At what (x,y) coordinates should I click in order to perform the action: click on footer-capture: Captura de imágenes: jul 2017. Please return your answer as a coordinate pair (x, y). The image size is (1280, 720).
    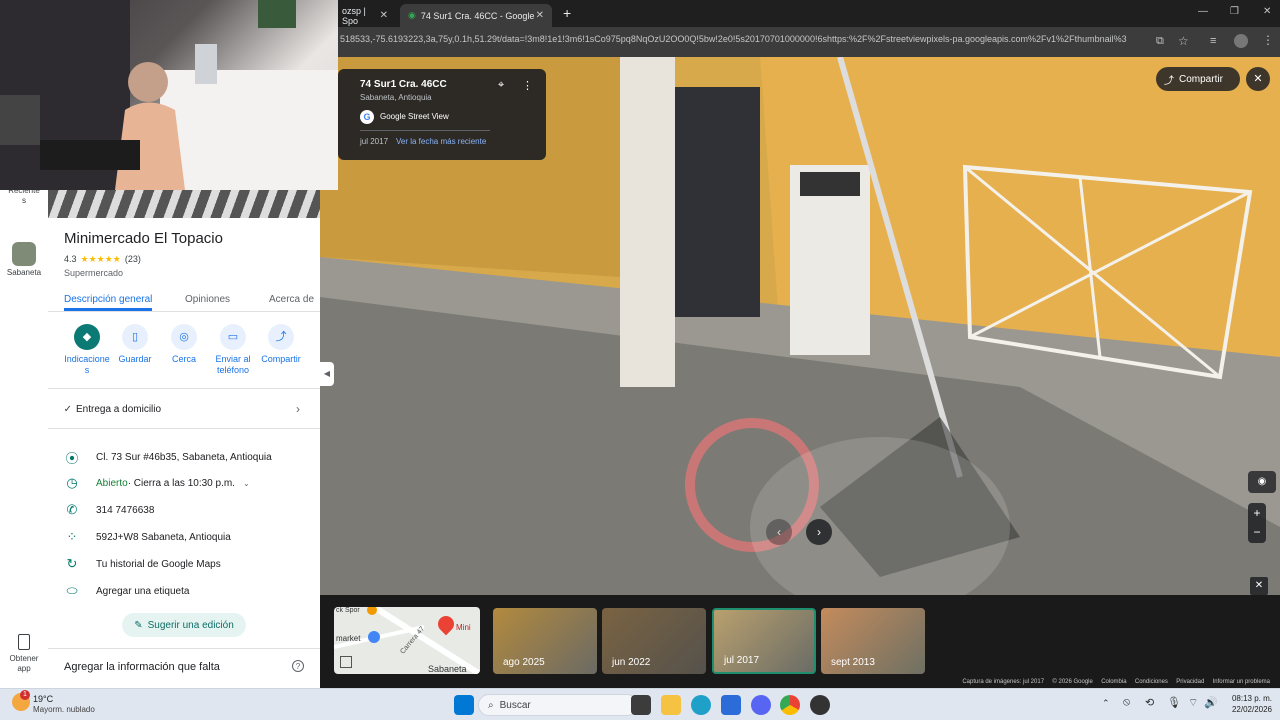
    Looking at the image, I should click on (1003, 682).